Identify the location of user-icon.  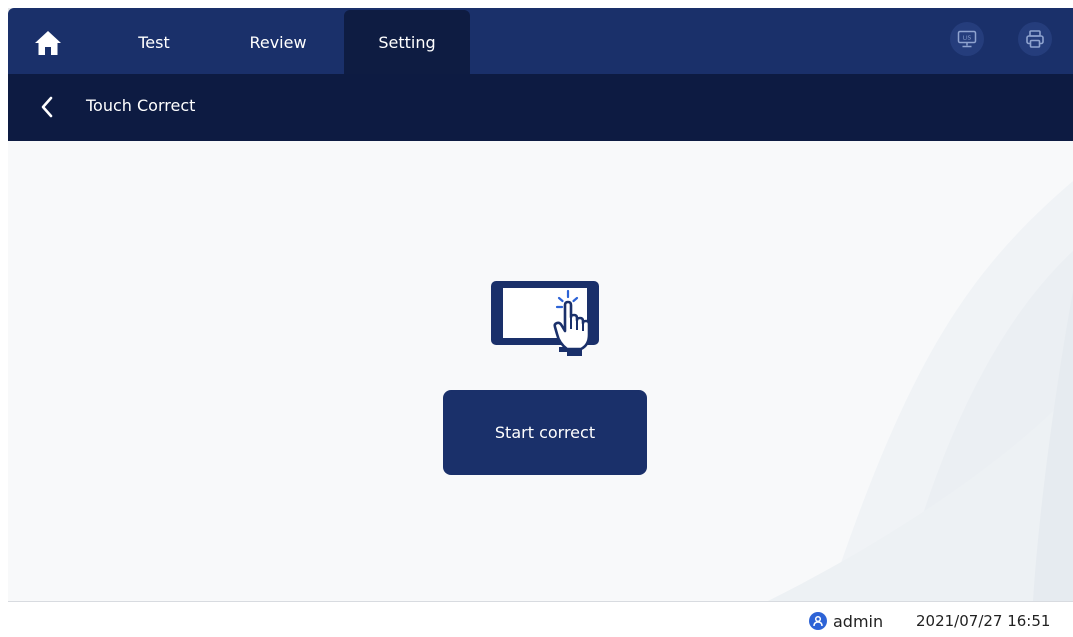
(818, 621).